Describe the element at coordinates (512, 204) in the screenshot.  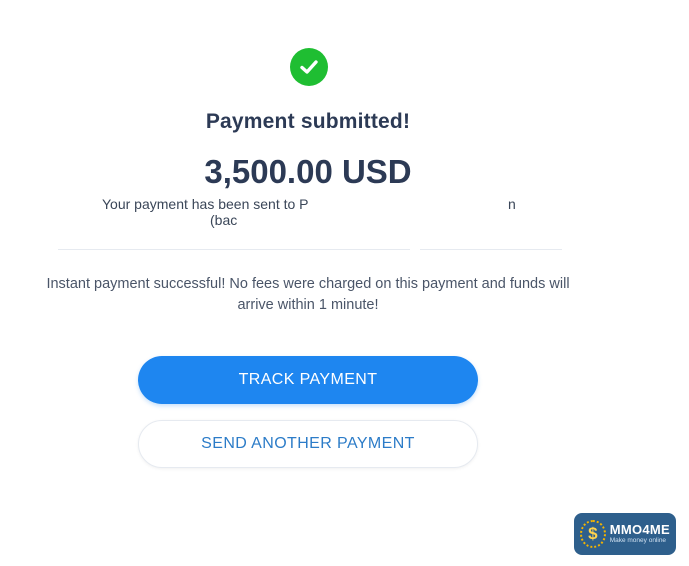
I see `recipient-line-tail: n` at that location.